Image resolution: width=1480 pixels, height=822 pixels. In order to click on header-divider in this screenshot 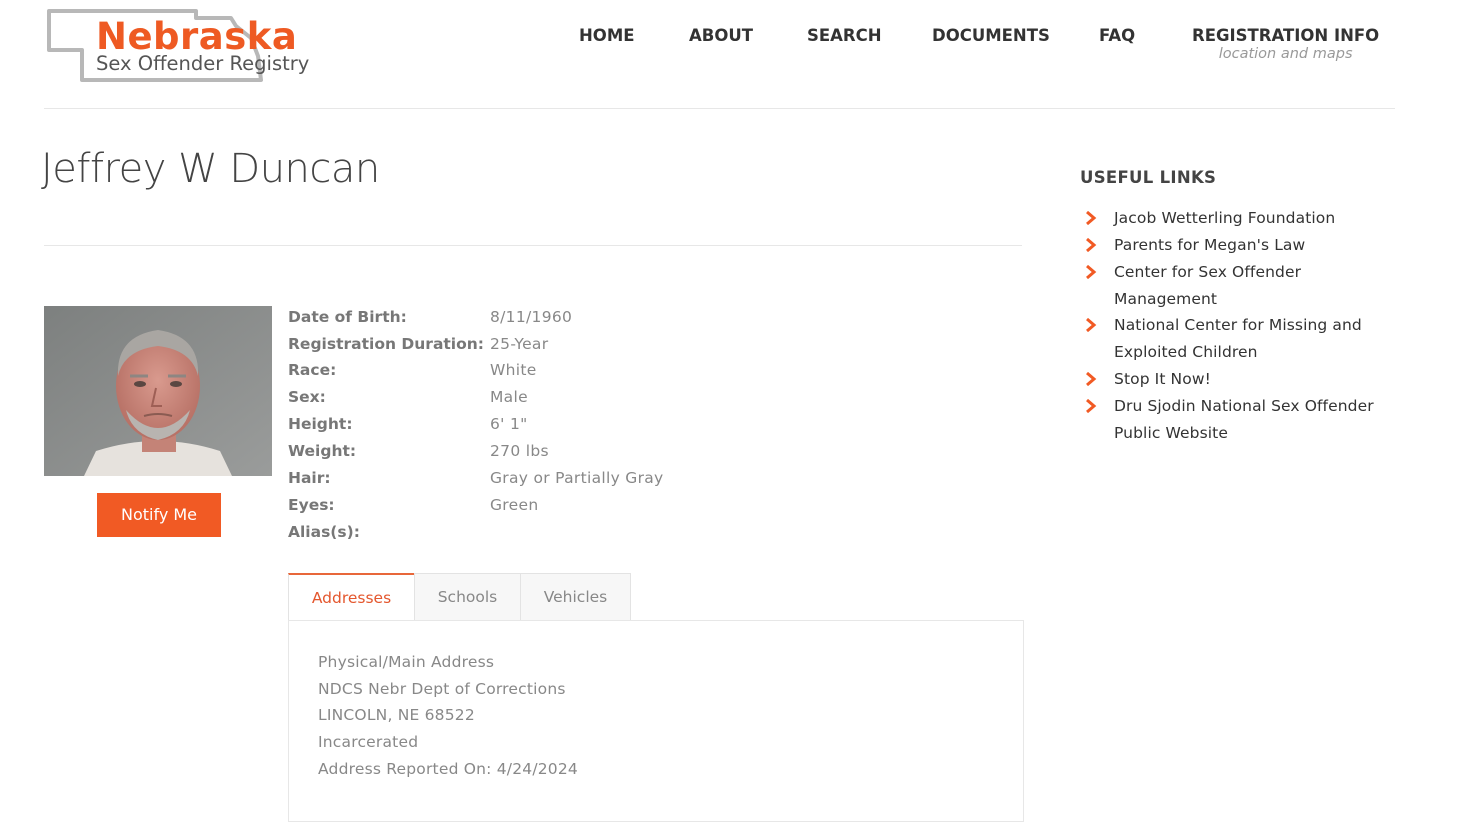, I will do `click(719, 108)`.